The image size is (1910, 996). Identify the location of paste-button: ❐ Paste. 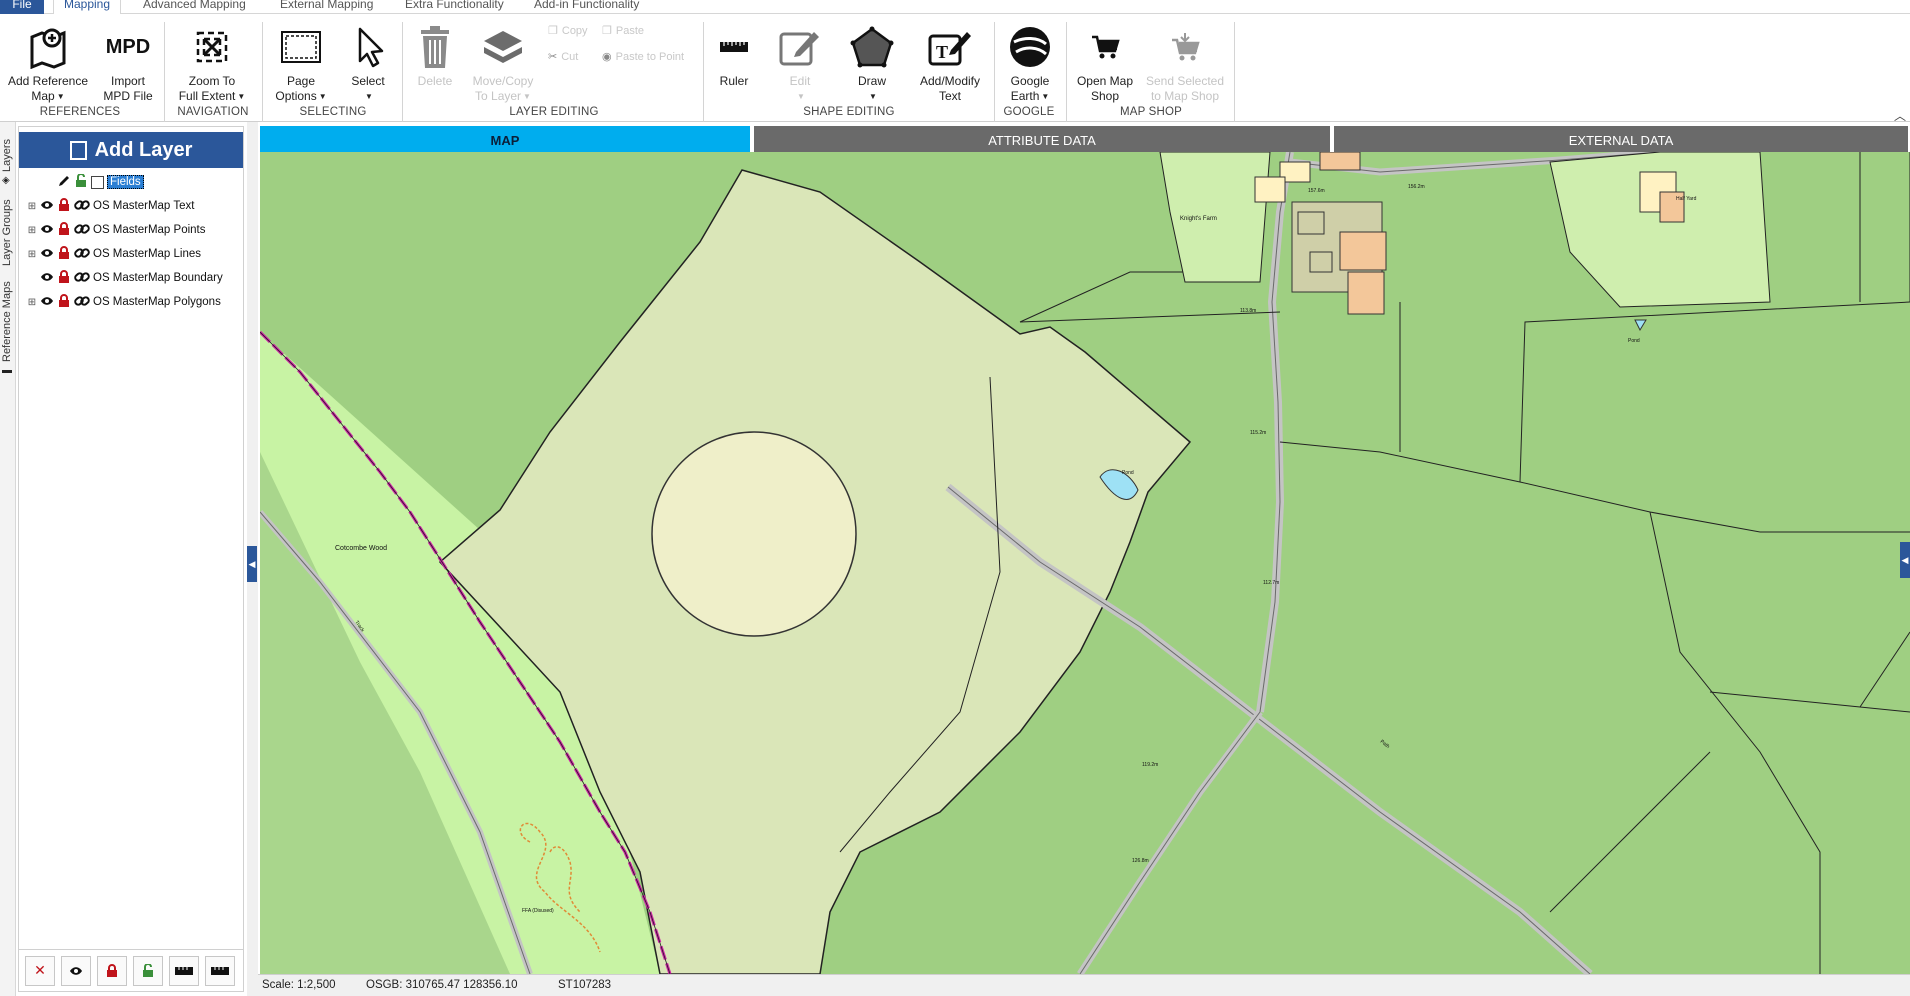
(623, 31).